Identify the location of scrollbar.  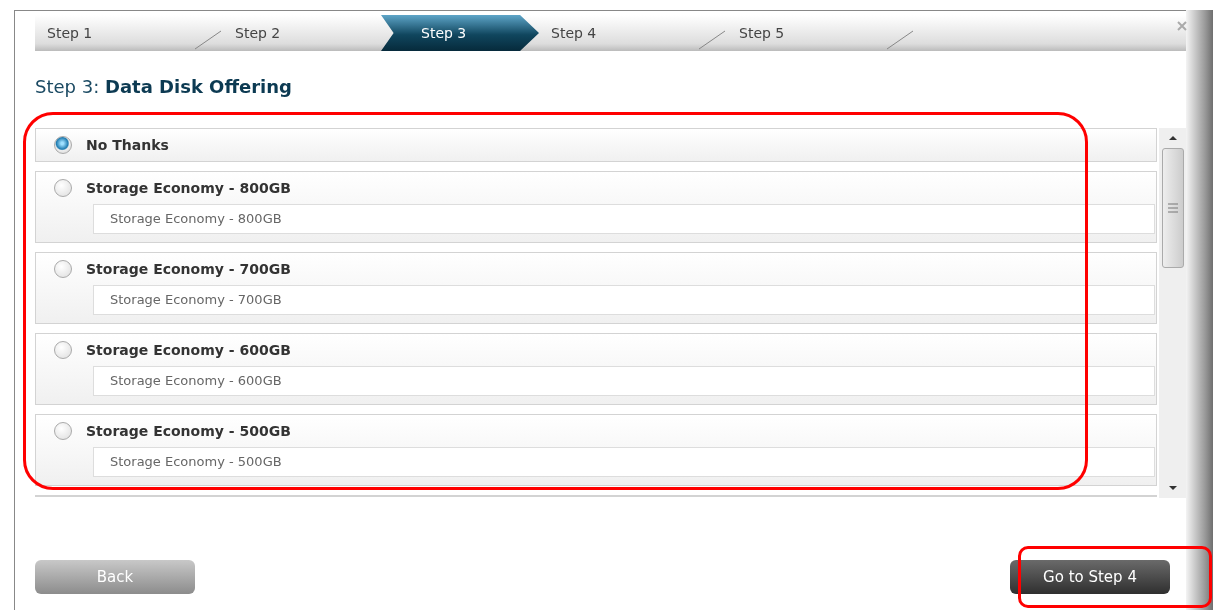
(1172, 313).